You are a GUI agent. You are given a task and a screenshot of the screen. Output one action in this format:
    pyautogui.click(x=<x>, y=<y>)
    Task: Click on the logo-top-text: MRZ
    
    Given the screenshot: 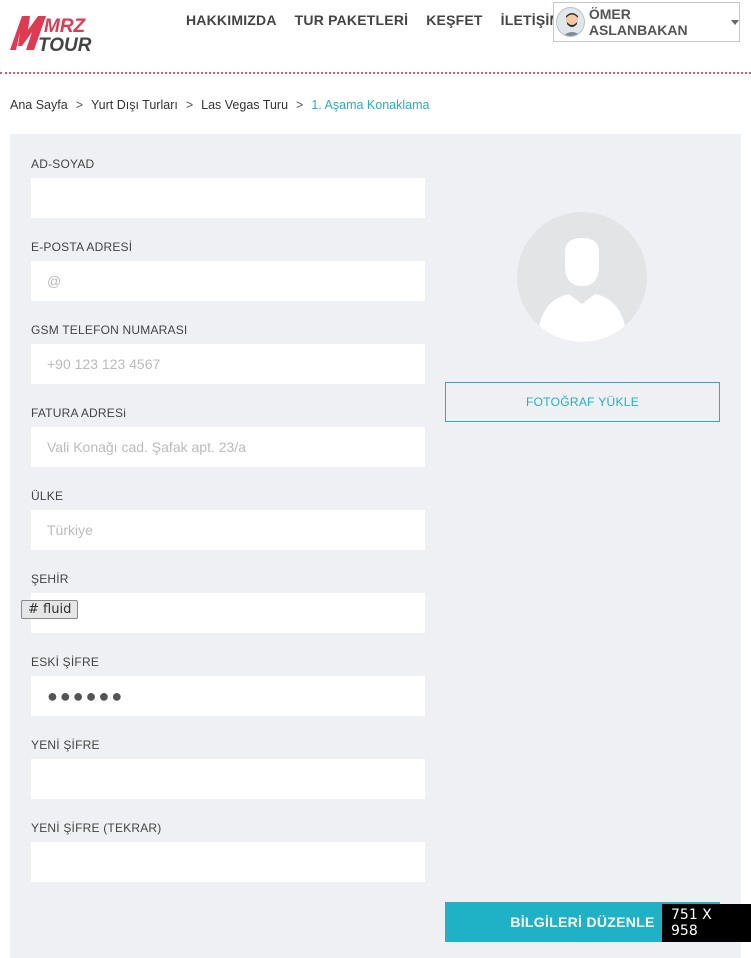 What is the action you would take?
    pyautogui.click(x=65, y=26)
    